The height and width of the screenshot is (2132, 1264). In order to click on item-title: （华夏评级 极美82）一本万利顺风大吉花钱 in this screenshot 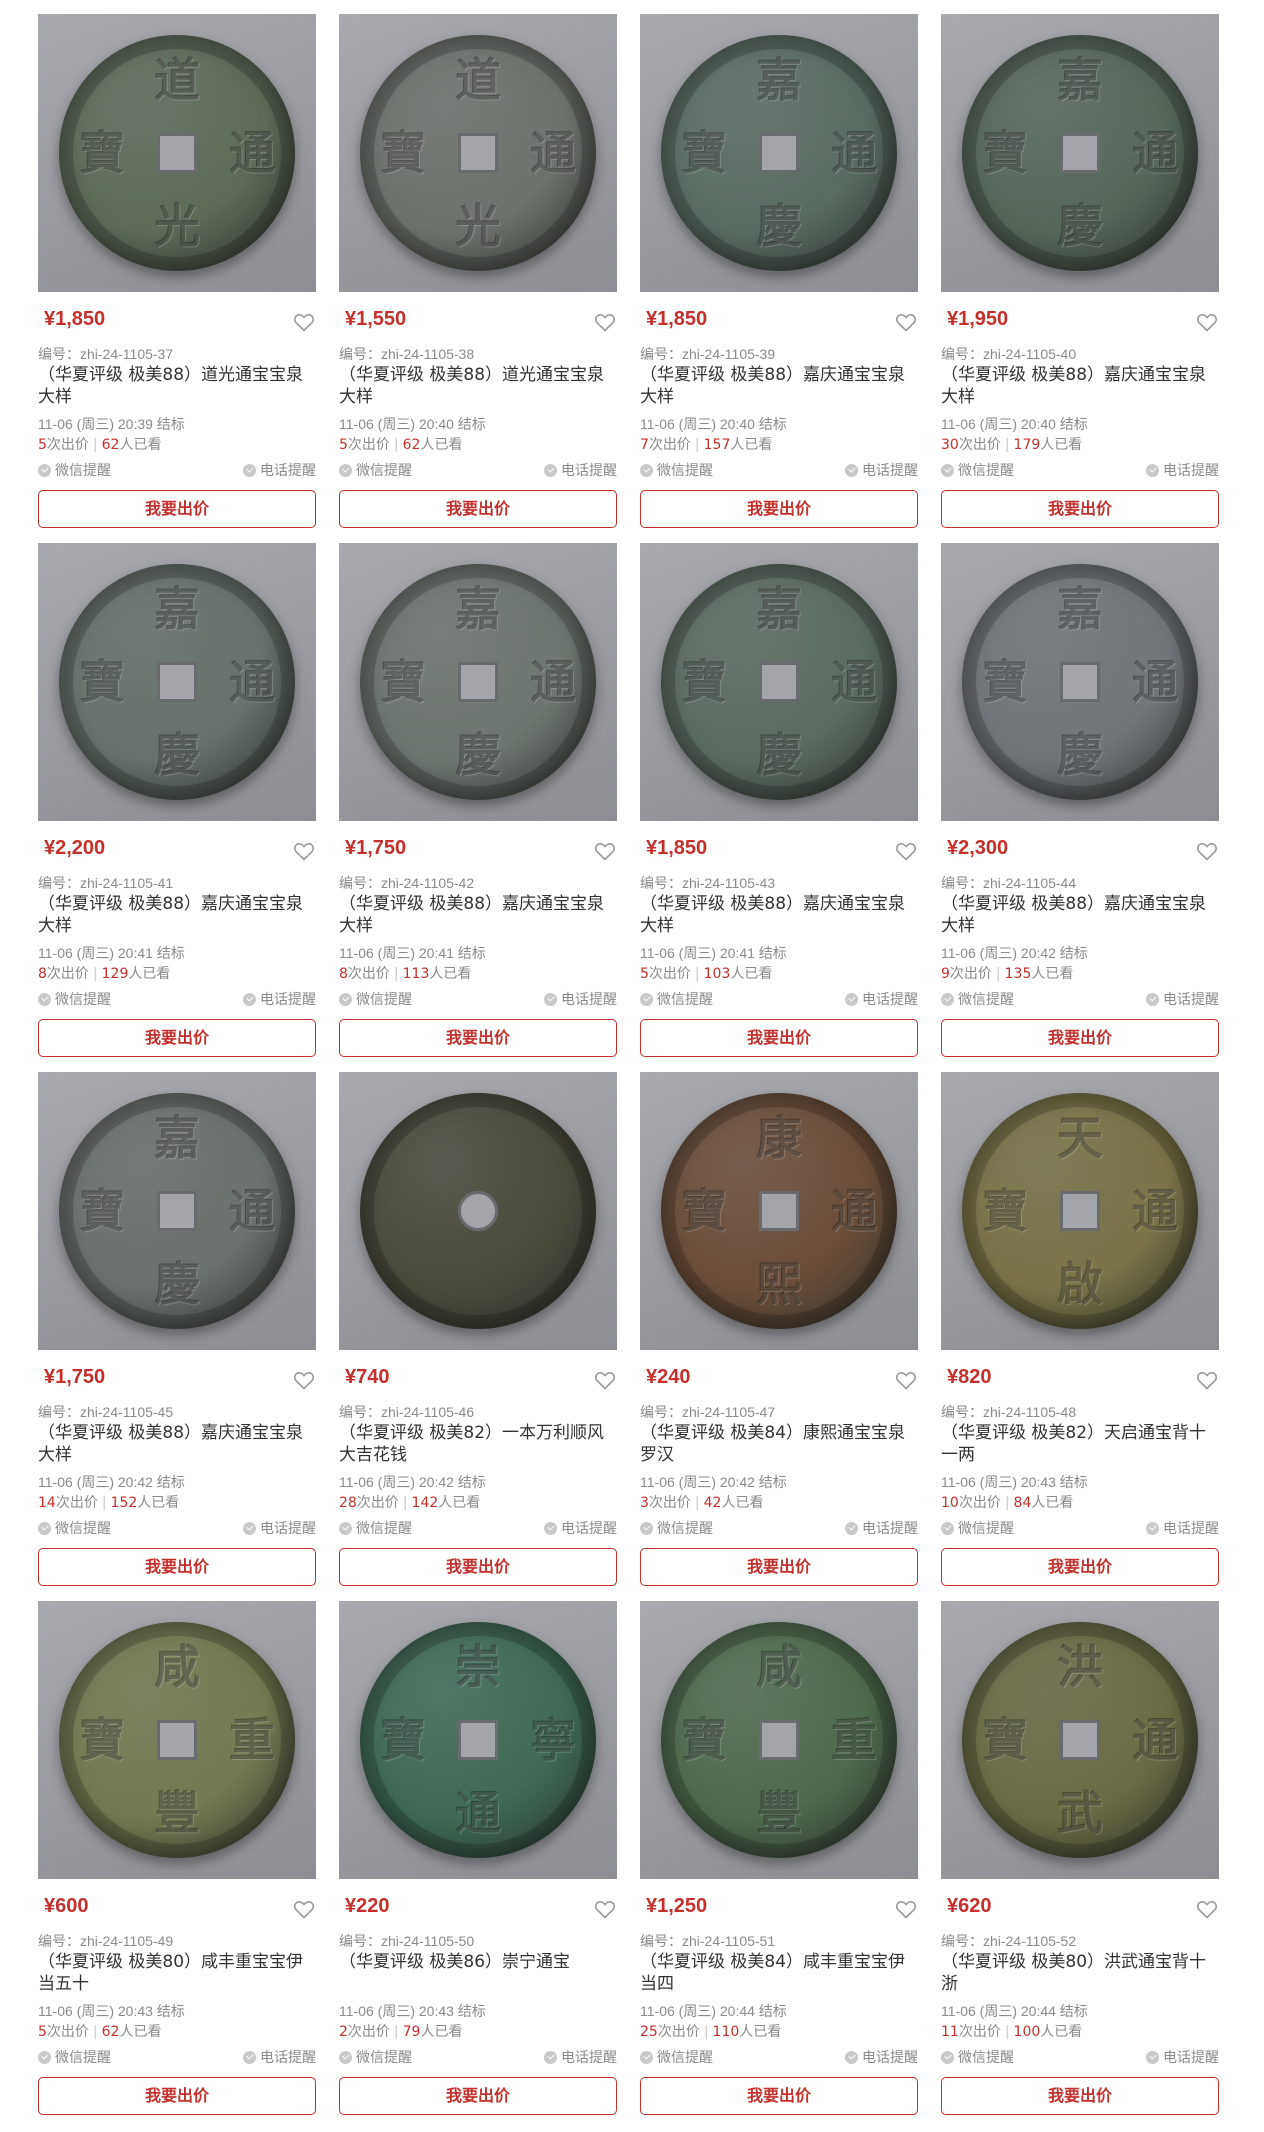, I will do `click(478, 1444)`.